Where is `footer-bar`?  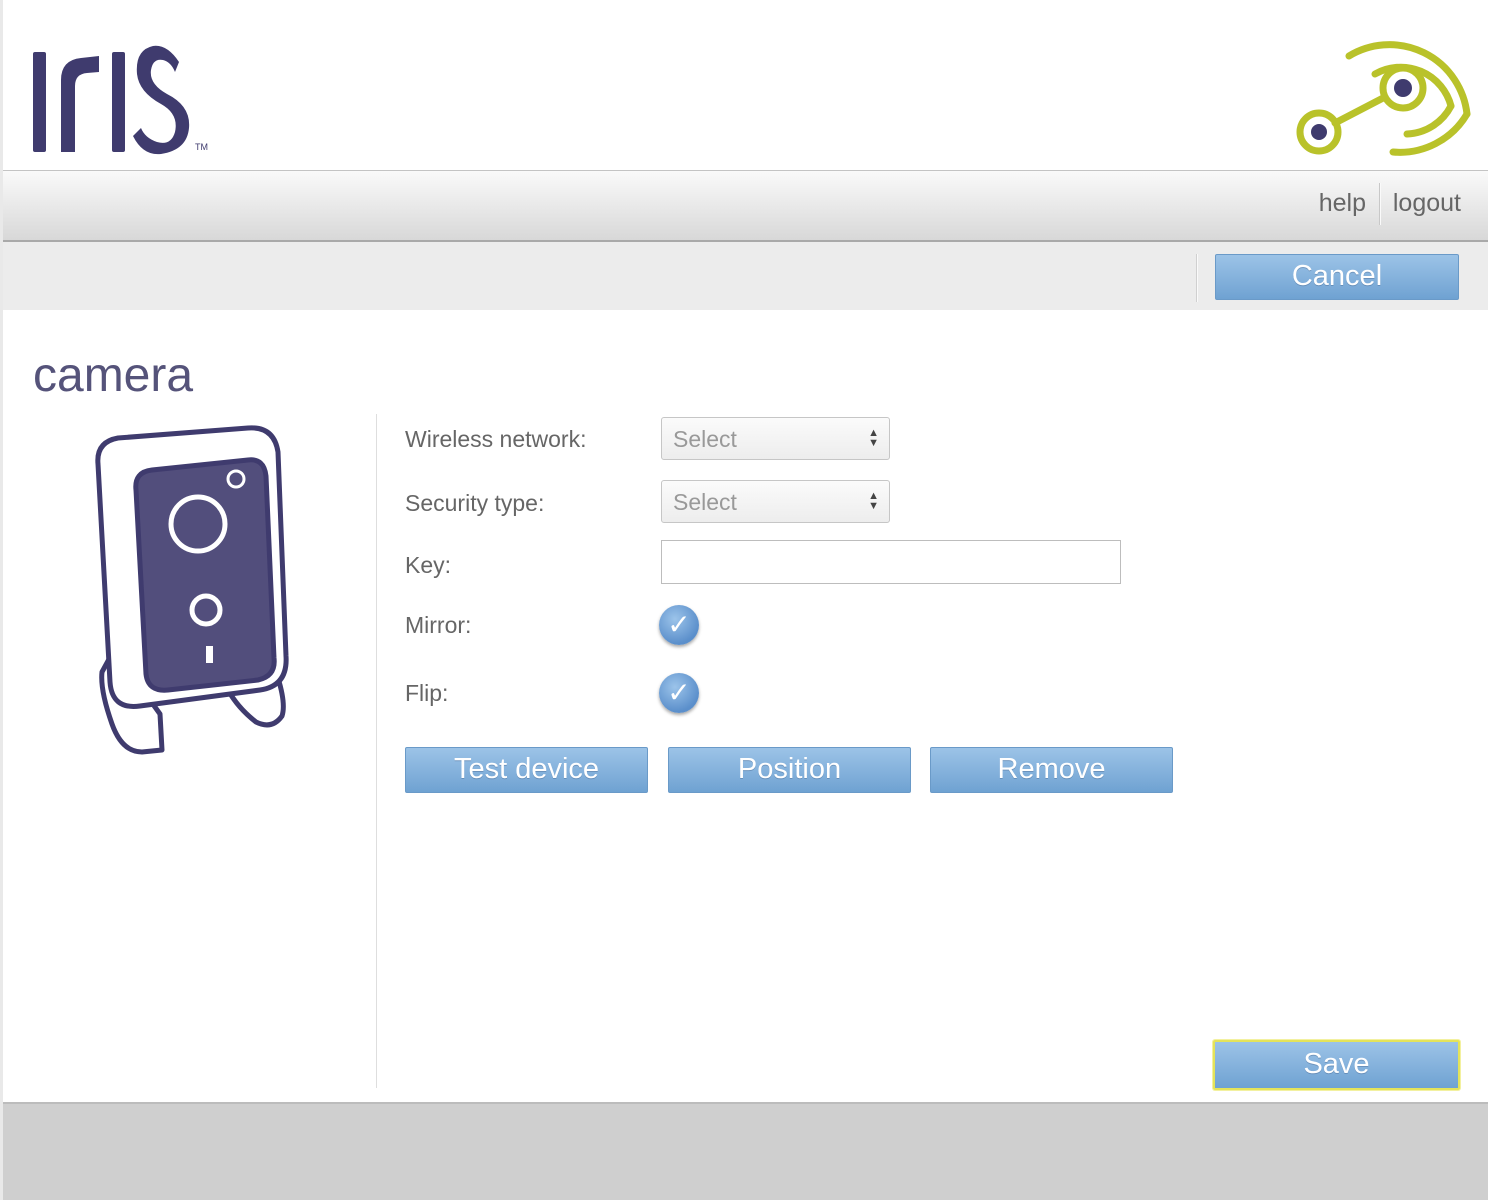
footer-bar is located at coordinates (745, 1151).